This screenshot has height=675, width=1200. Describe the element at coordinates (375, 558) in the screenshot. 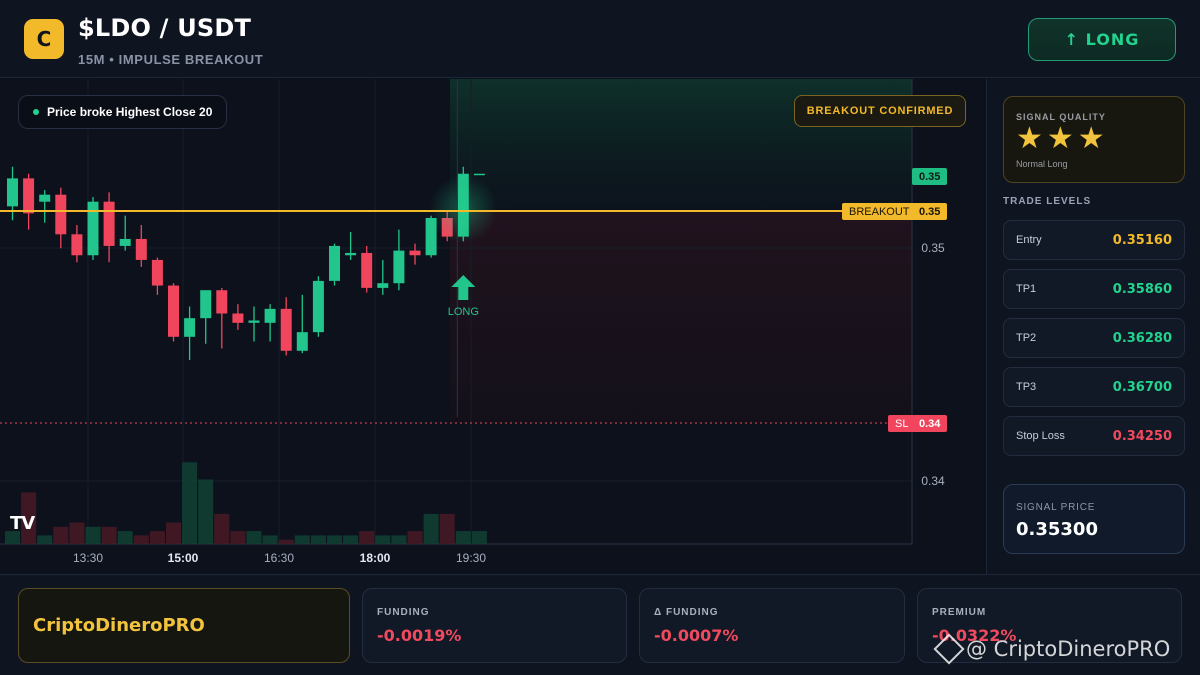

I see `time-tick-label: 18:00` at that location.